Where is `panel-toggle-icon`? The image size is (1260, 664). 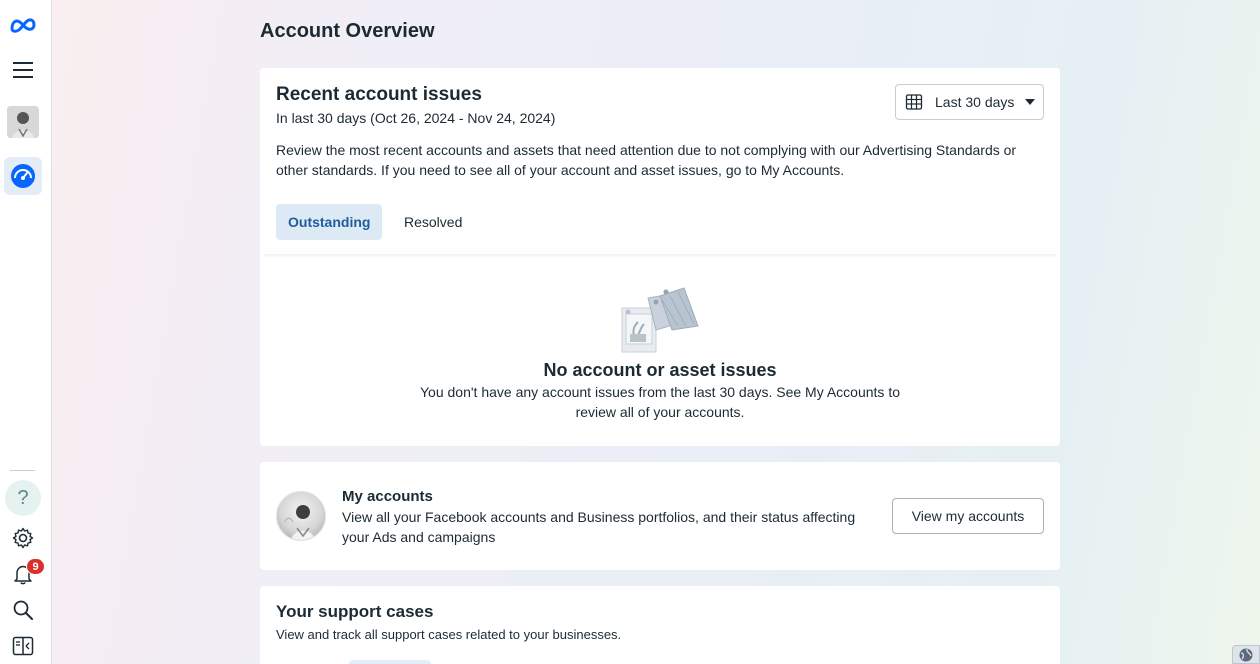
panel-toggle-icon is located at coordinates (23, 645).